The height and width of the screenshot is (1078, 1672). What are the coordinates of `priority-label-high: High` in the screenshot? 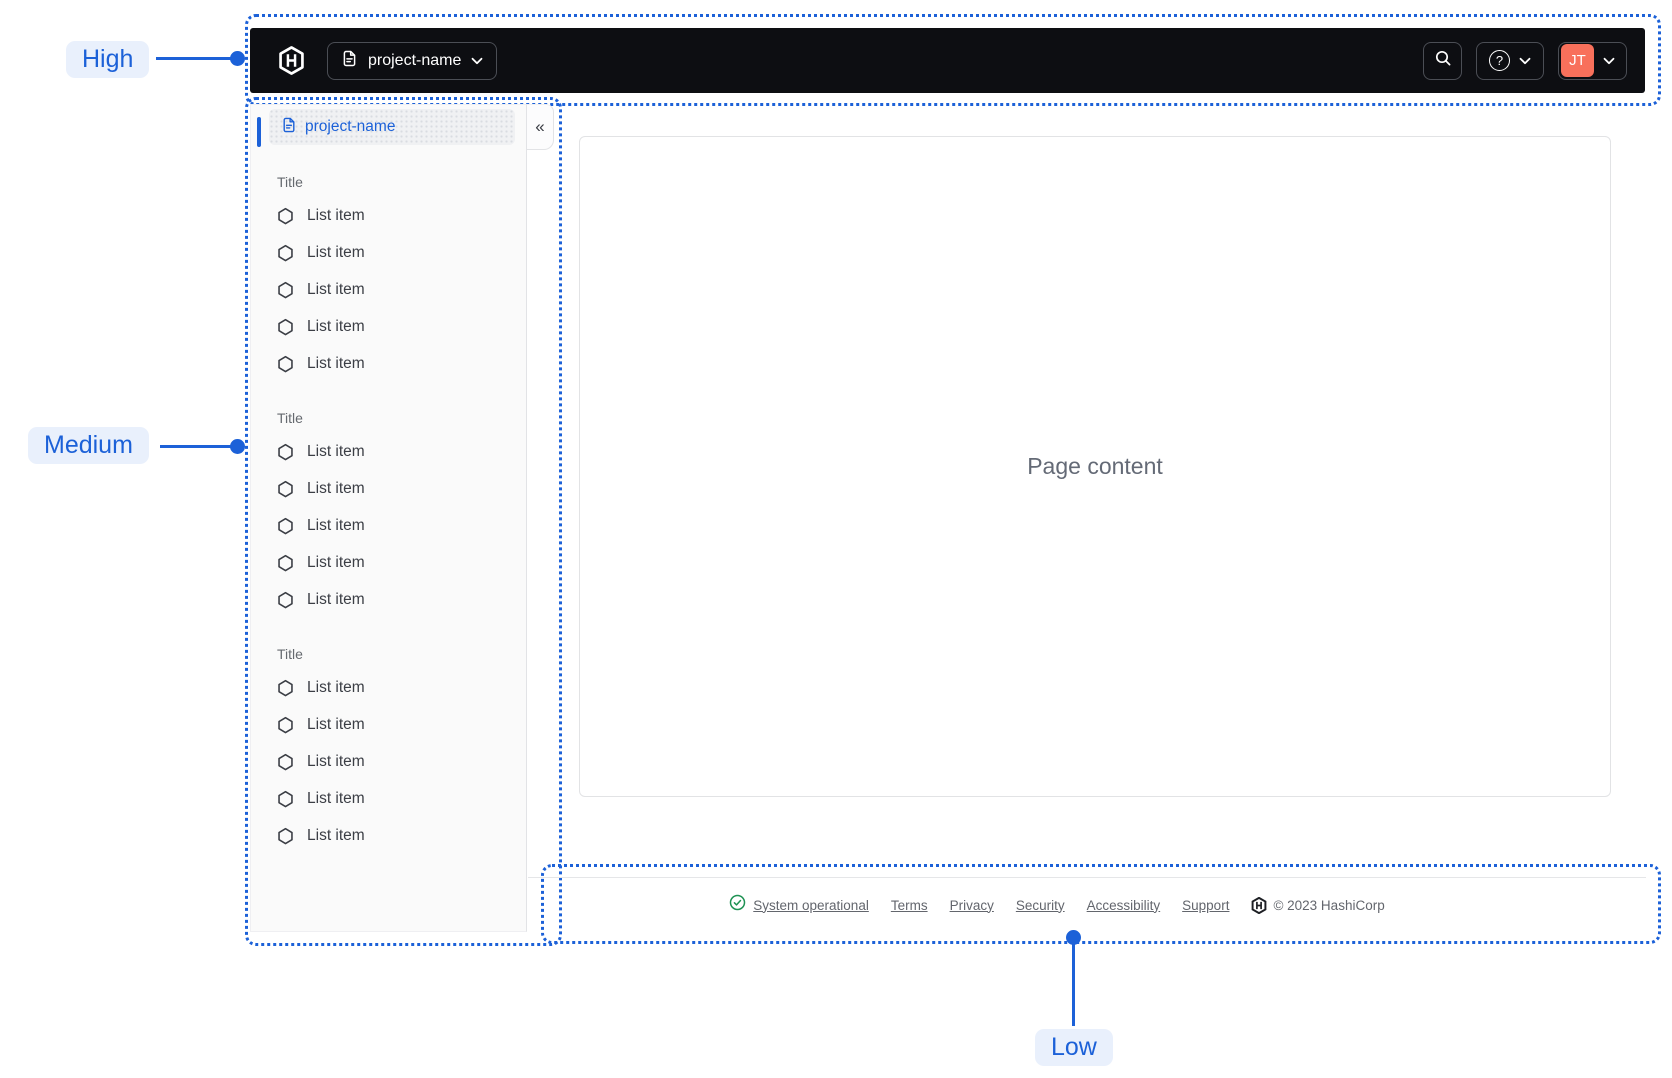 It's located at (108, 59).